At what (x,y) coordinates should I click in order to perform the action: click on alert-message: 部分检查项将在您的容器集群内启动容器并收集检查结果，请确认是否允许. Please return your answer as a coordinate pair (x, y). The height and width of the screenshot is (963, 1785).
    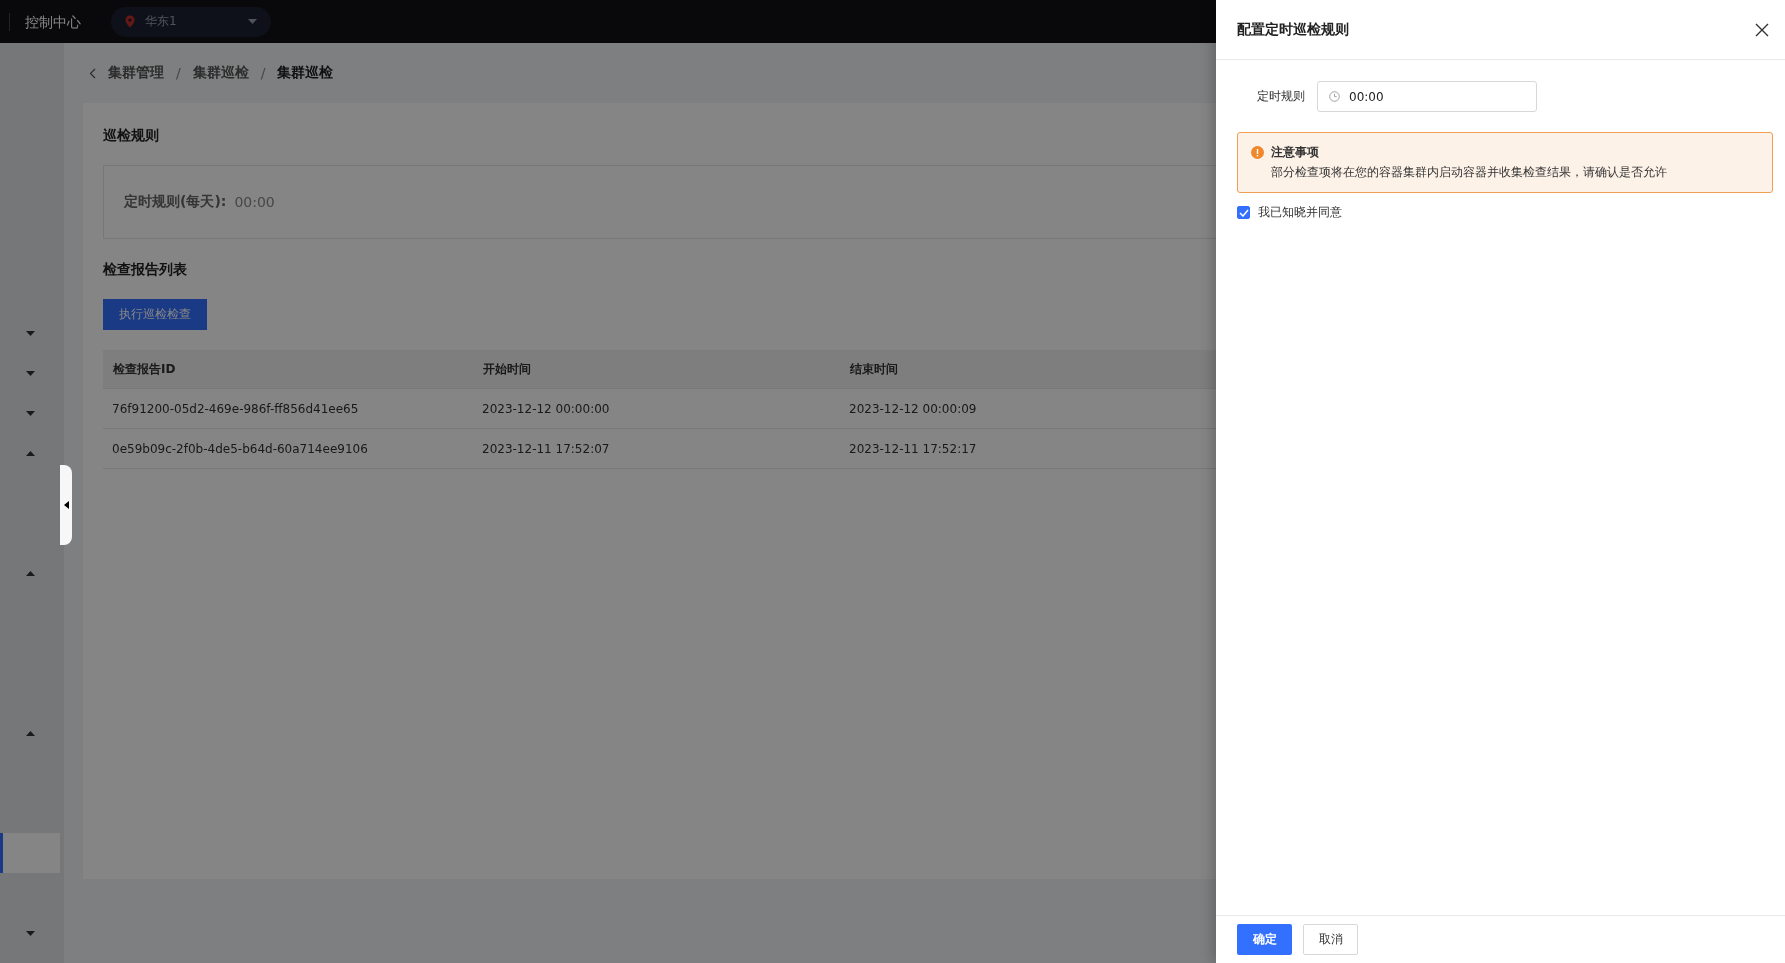
    Looking at the image, I should click on (1469, 172).